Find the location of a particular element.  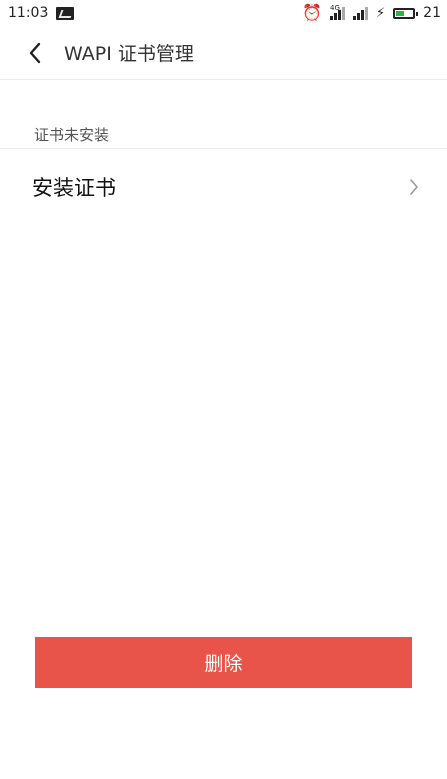

status-left: 11:03 is located at coordinates (41, 13).